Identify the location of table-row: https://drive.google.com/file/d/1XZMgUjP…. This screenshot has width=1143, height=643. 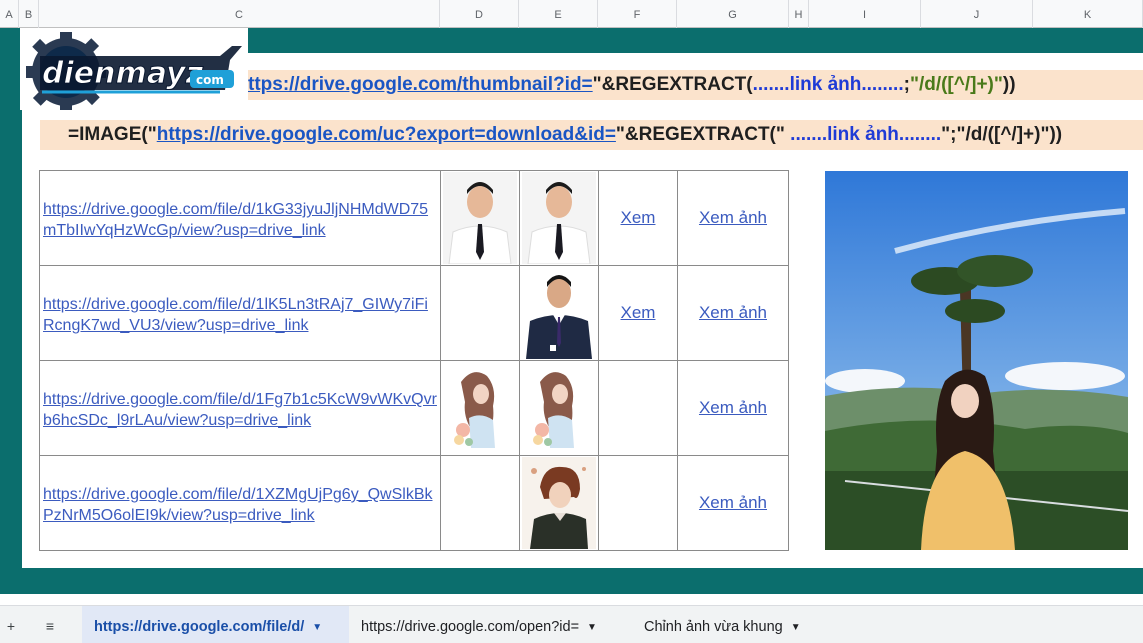
(414, 503).